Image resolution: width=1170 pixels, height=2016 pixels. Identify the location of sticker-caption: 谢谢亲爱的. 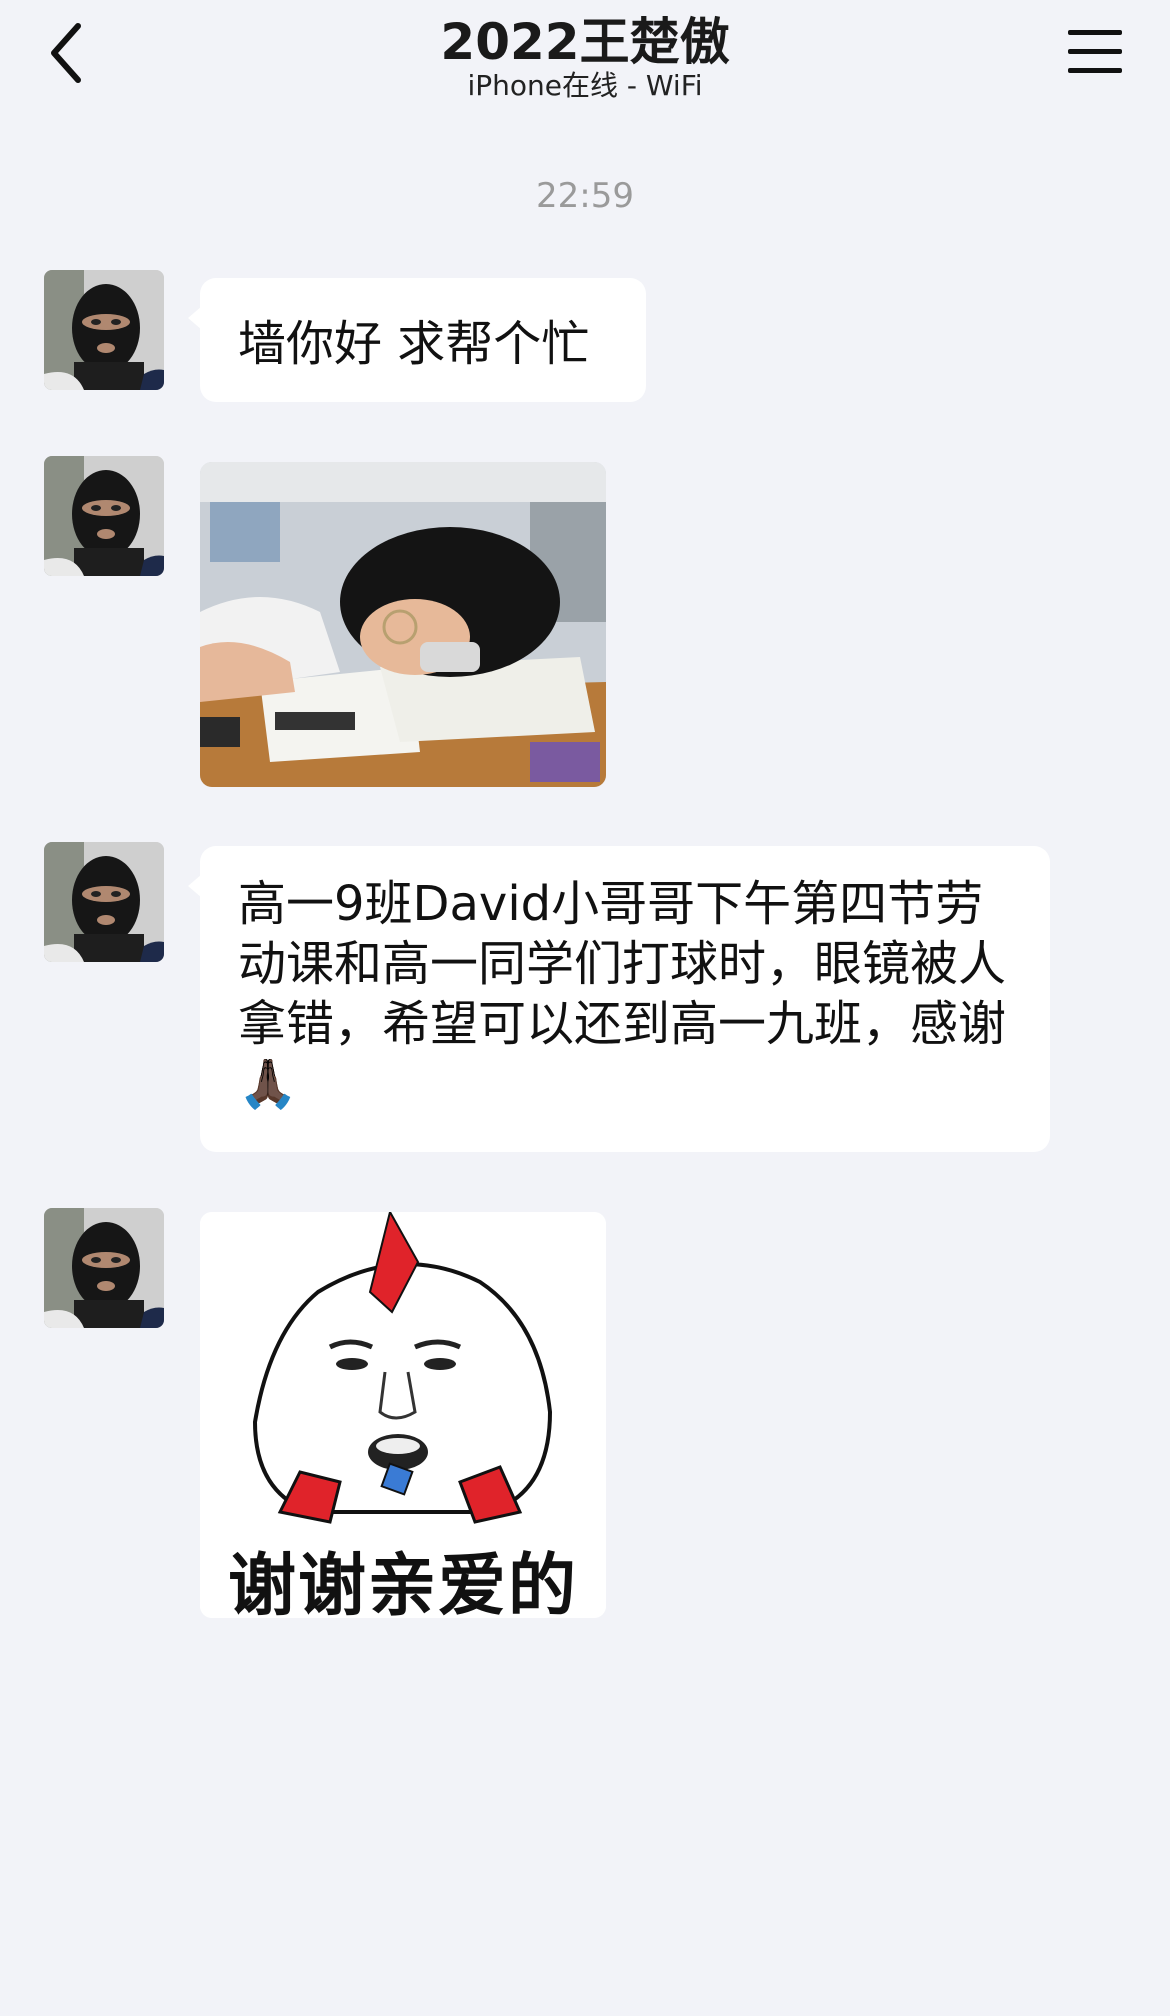
(402, 1582).